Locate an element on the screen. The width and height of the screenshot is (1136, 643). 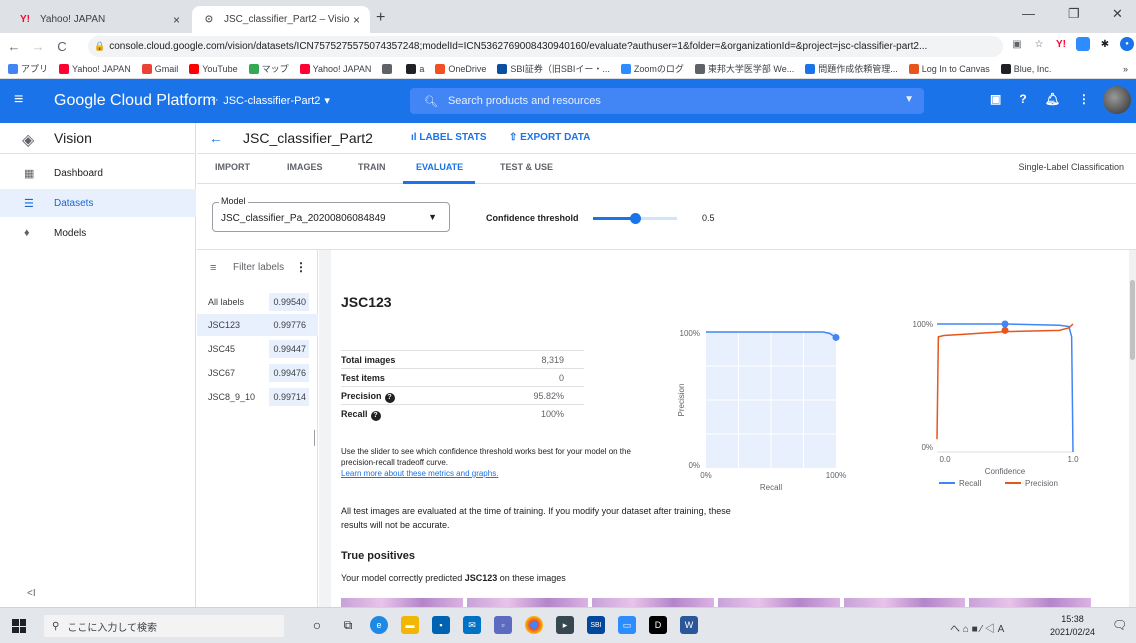
filter-labels: ≡ Filter labels ⋮ is located at coordinates (257, 268).